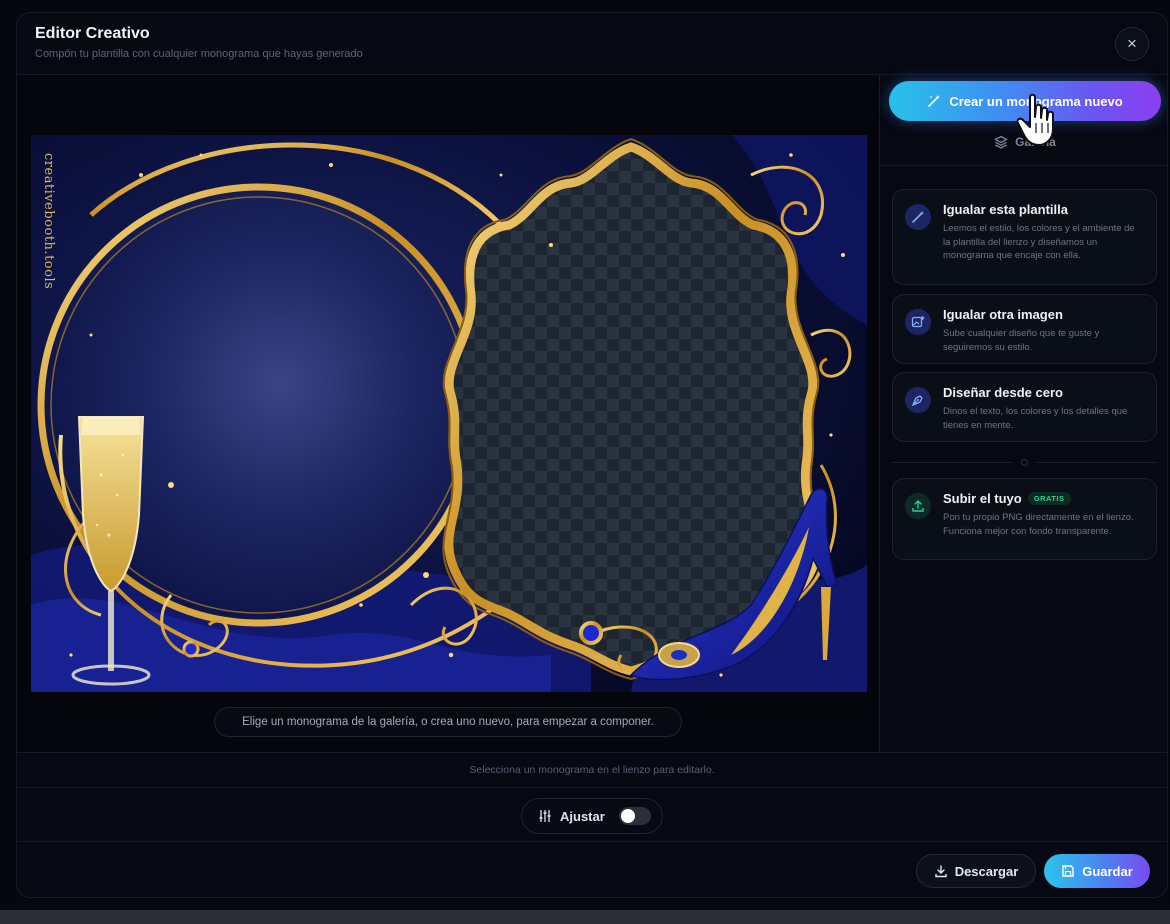 This screenshot has width=1170, height=924. What do you see at coordinates (1107, 871) in the screenshot?
I see `save-label: Guardar` at bounding box center [1107, 871].